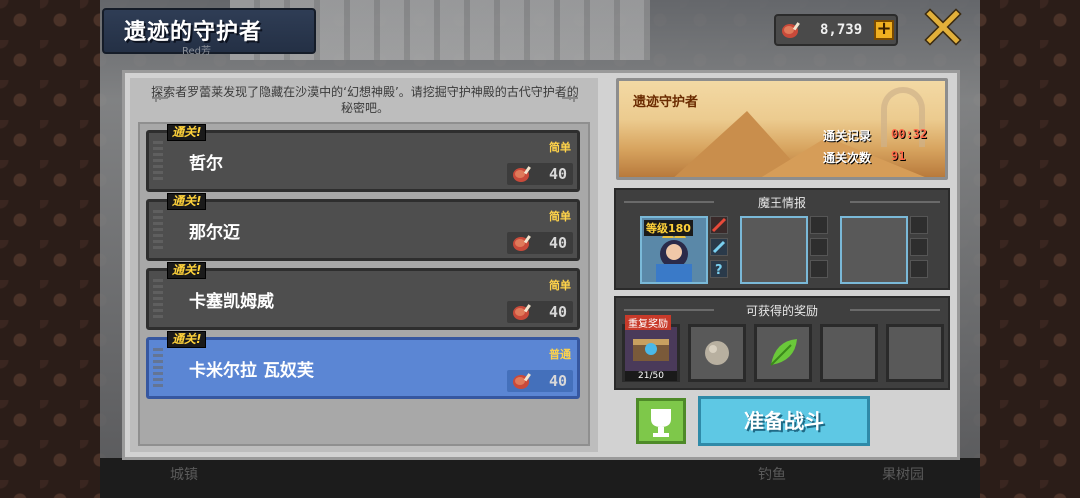 This screenshot has height=498, width=1080. I want to click on stage-name: 那尔迈, so click(214, 233).